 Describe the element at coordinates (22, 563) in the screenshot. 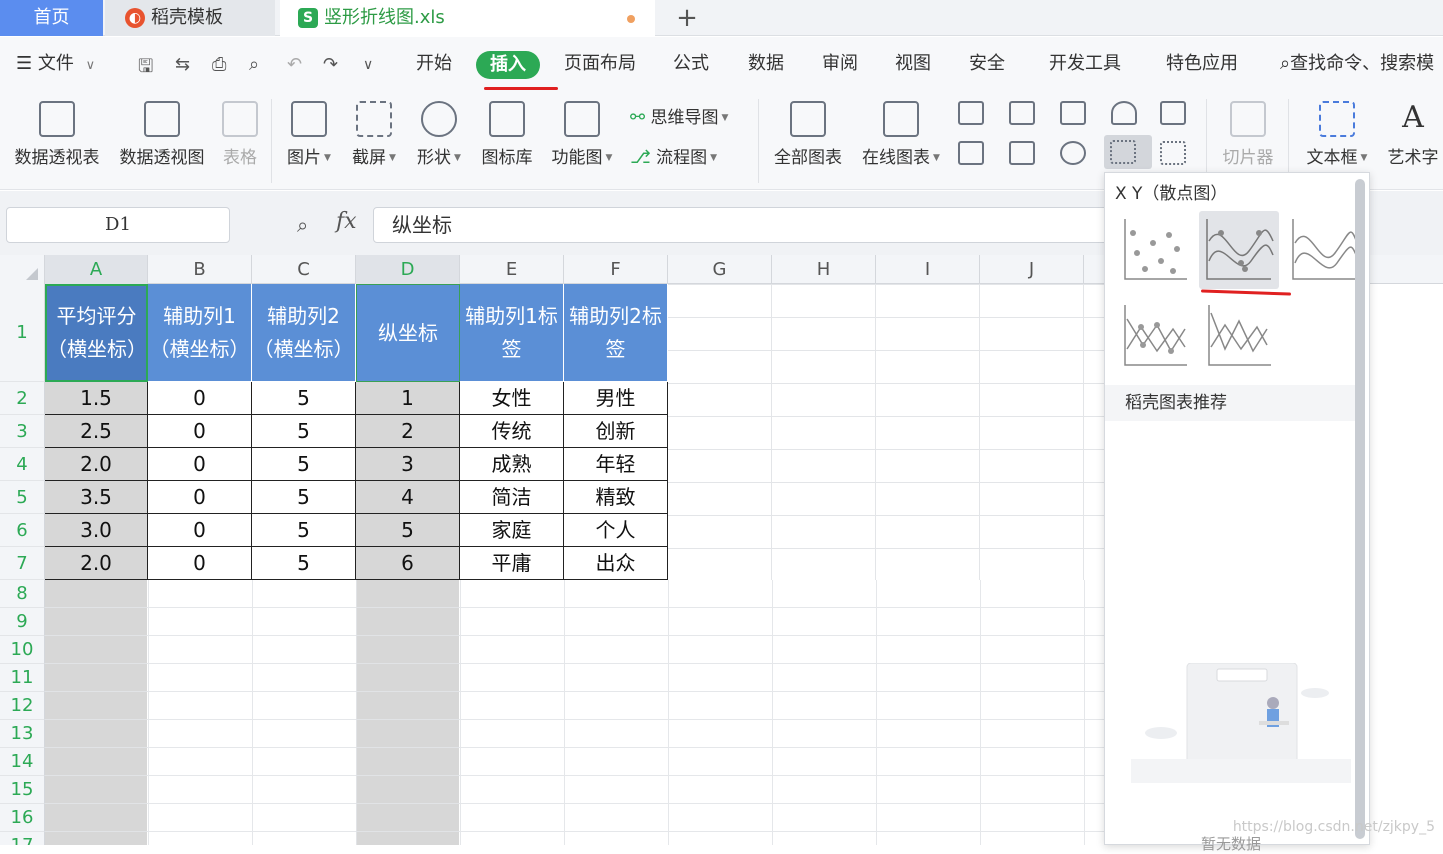

I see `row-header-7: 7` at that location.